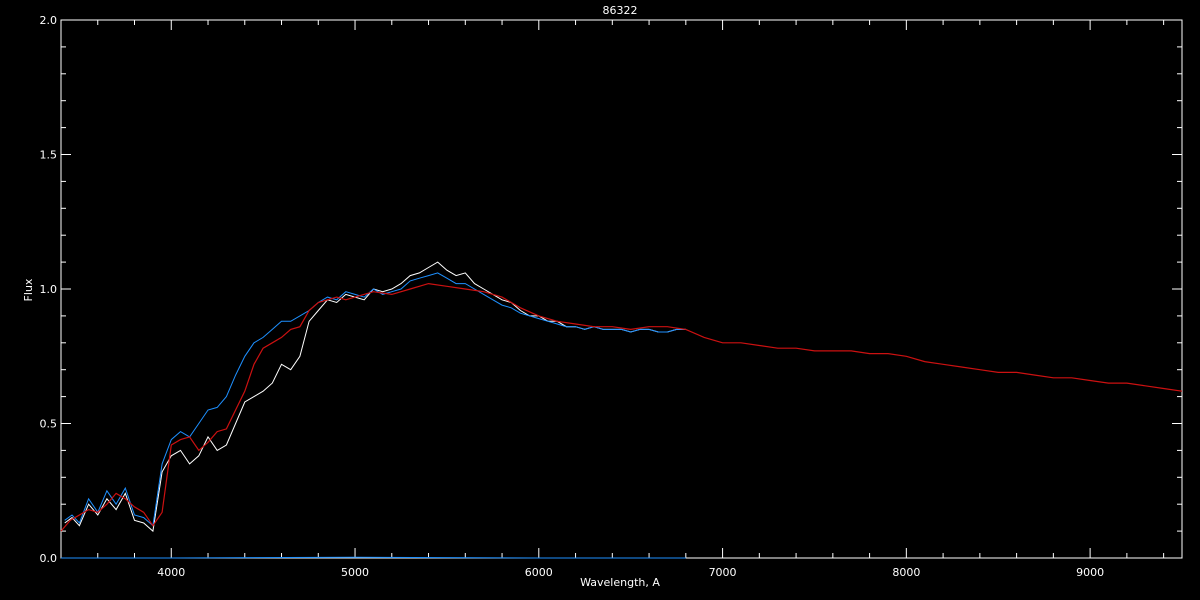  Describe the element at coordinates (723, 572) in the screenshot. I see `x-tick-label: 7000` at that location.